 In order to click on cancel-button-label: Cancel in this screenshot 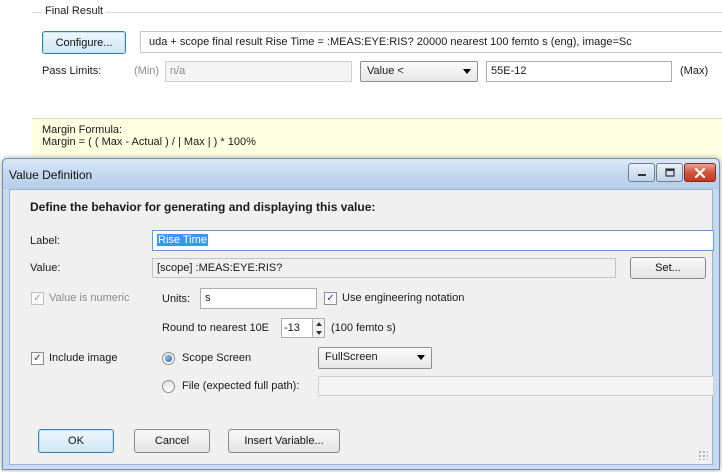, I will do `click(172, 441)`.